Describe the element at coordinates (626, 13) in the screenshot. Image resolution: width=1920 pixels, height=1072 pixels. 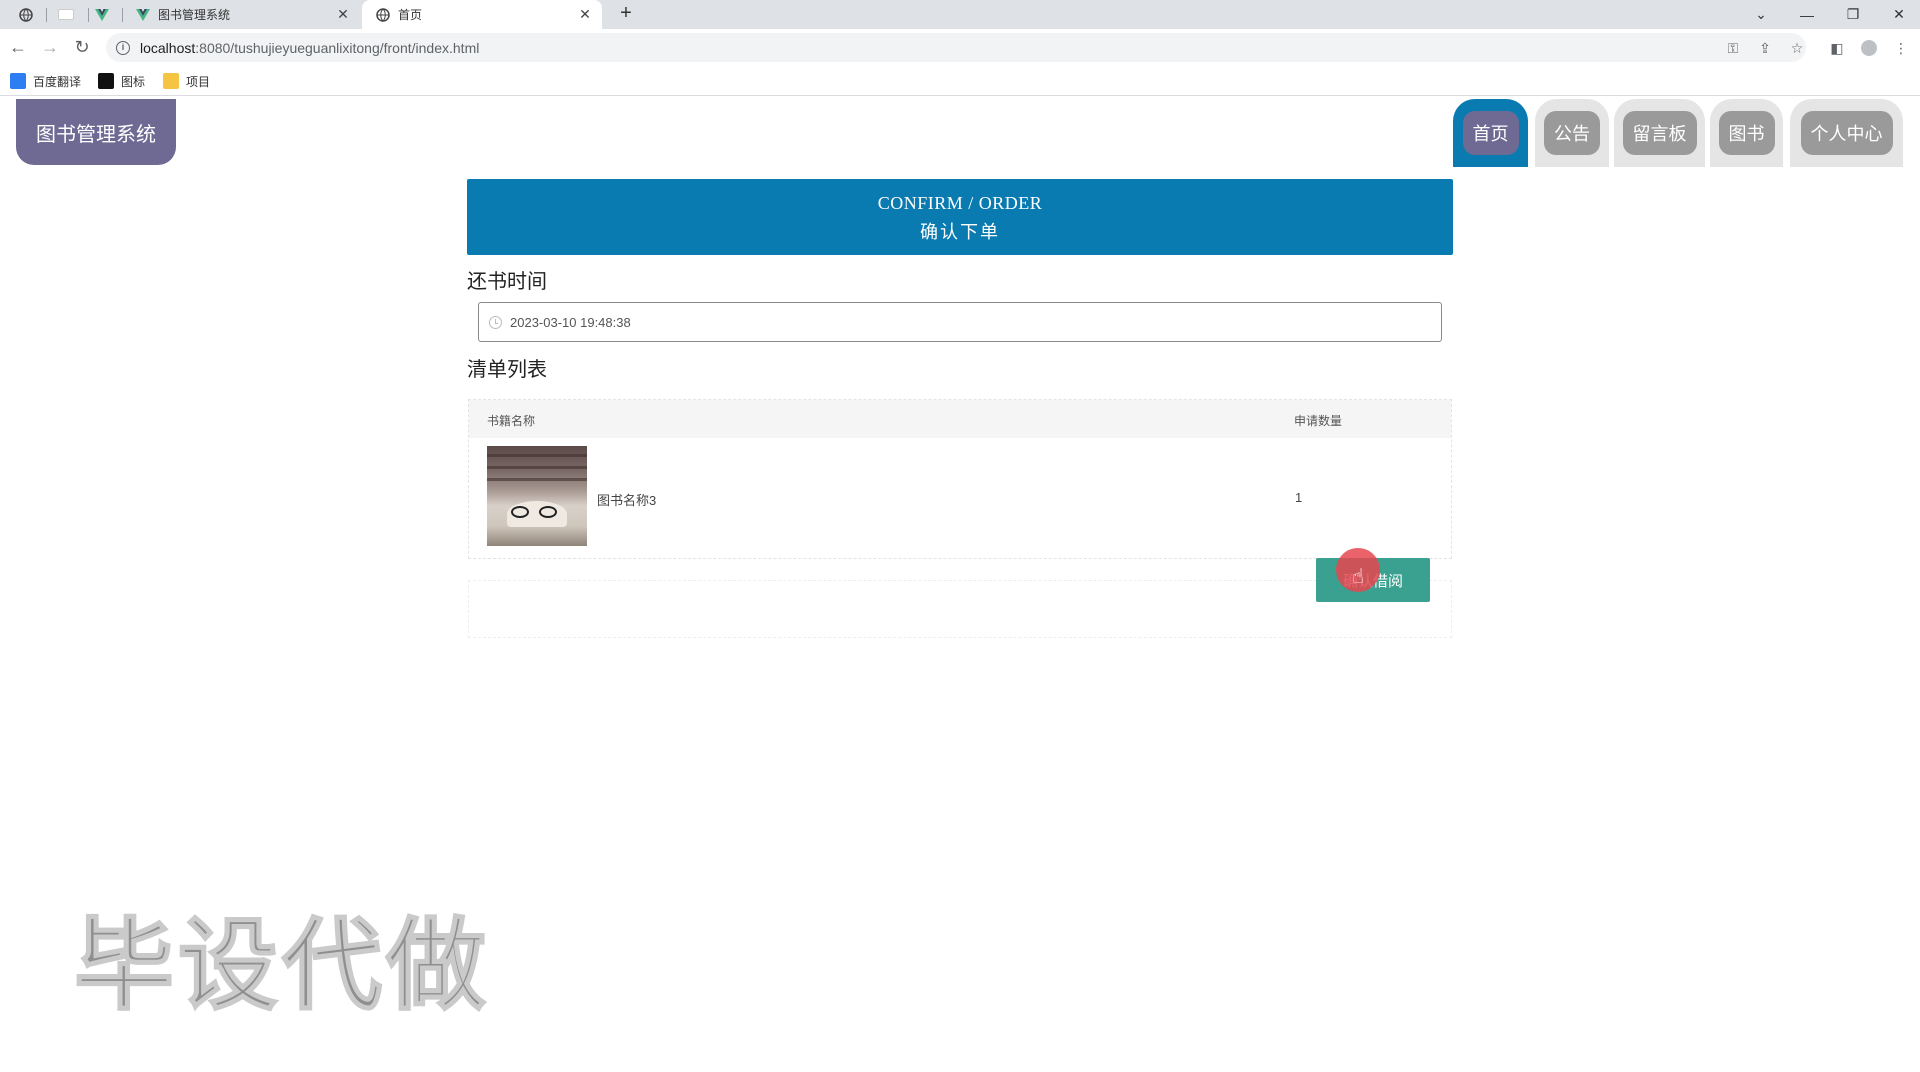
I see `new-tab-button: +` at that location.